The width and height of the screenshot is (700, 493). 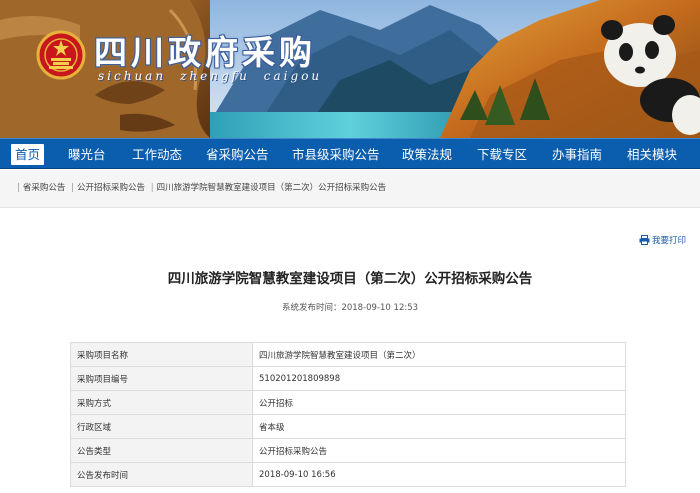 I want to click on table-value: 省本级, so click(x=439, y=426).